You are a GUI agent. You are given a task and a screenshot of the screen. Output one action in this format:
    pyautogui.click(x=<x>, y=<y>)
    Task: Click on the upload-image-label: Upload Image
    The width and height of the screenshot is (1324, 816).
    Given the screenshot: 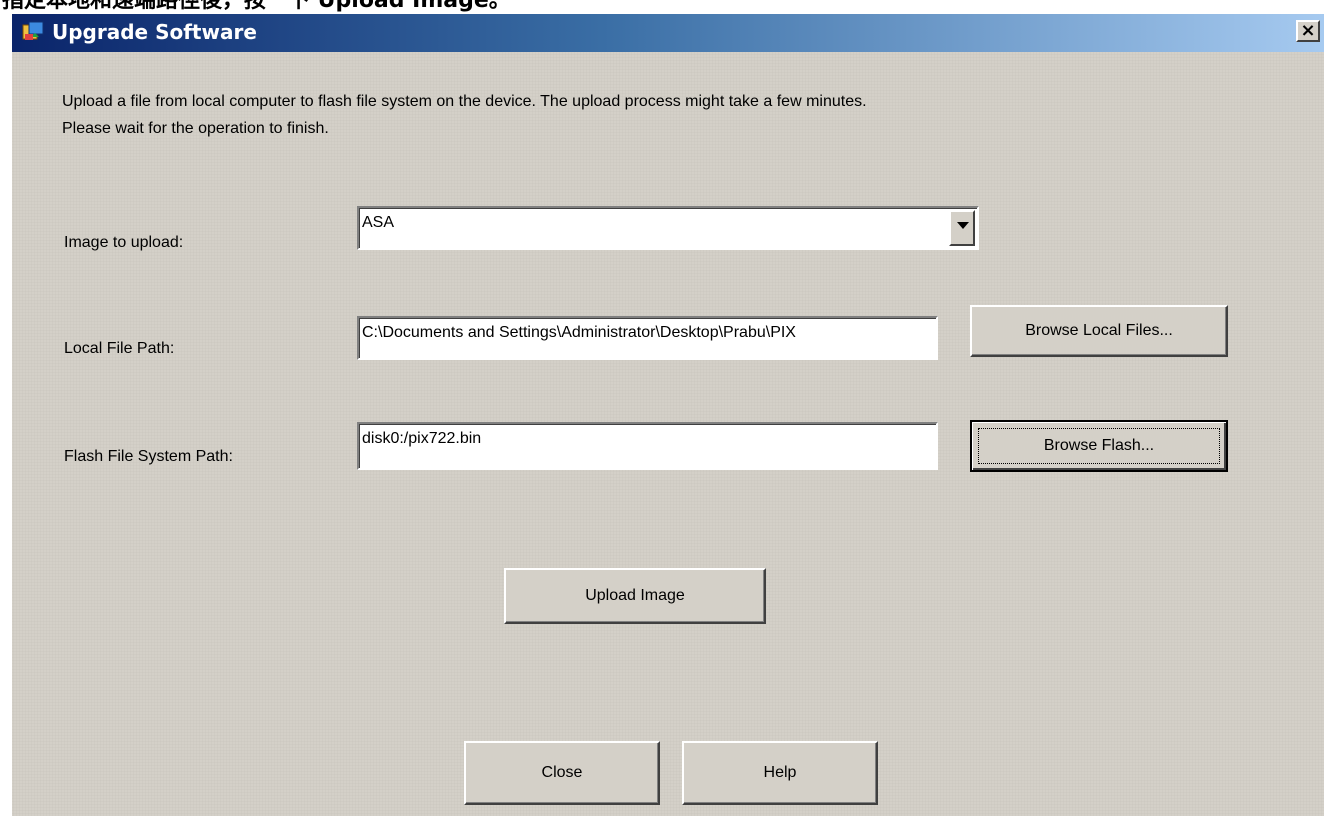 What is the action you would take?
    pyautogui.click(x=635, y=595)
    